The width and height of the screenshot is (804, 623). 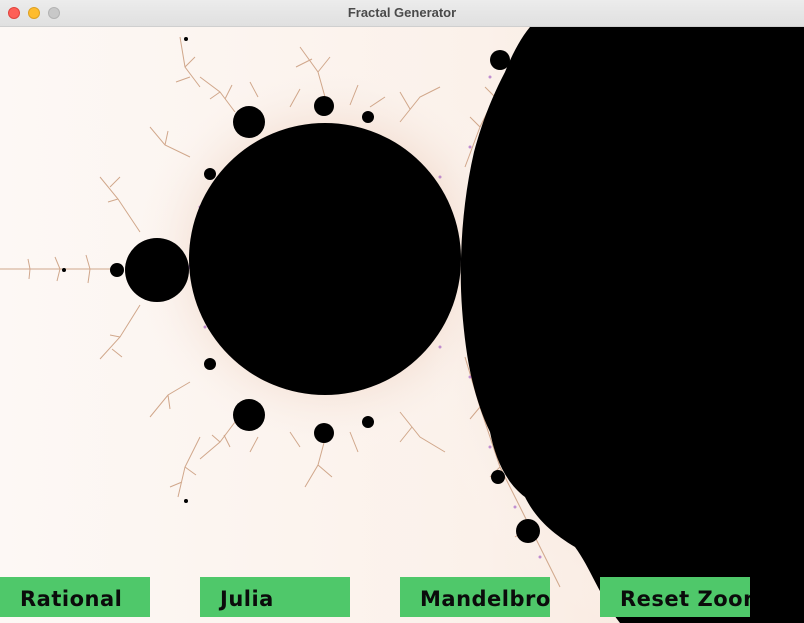 I want to click on bulb-top-left, so click(x=249, y=122).